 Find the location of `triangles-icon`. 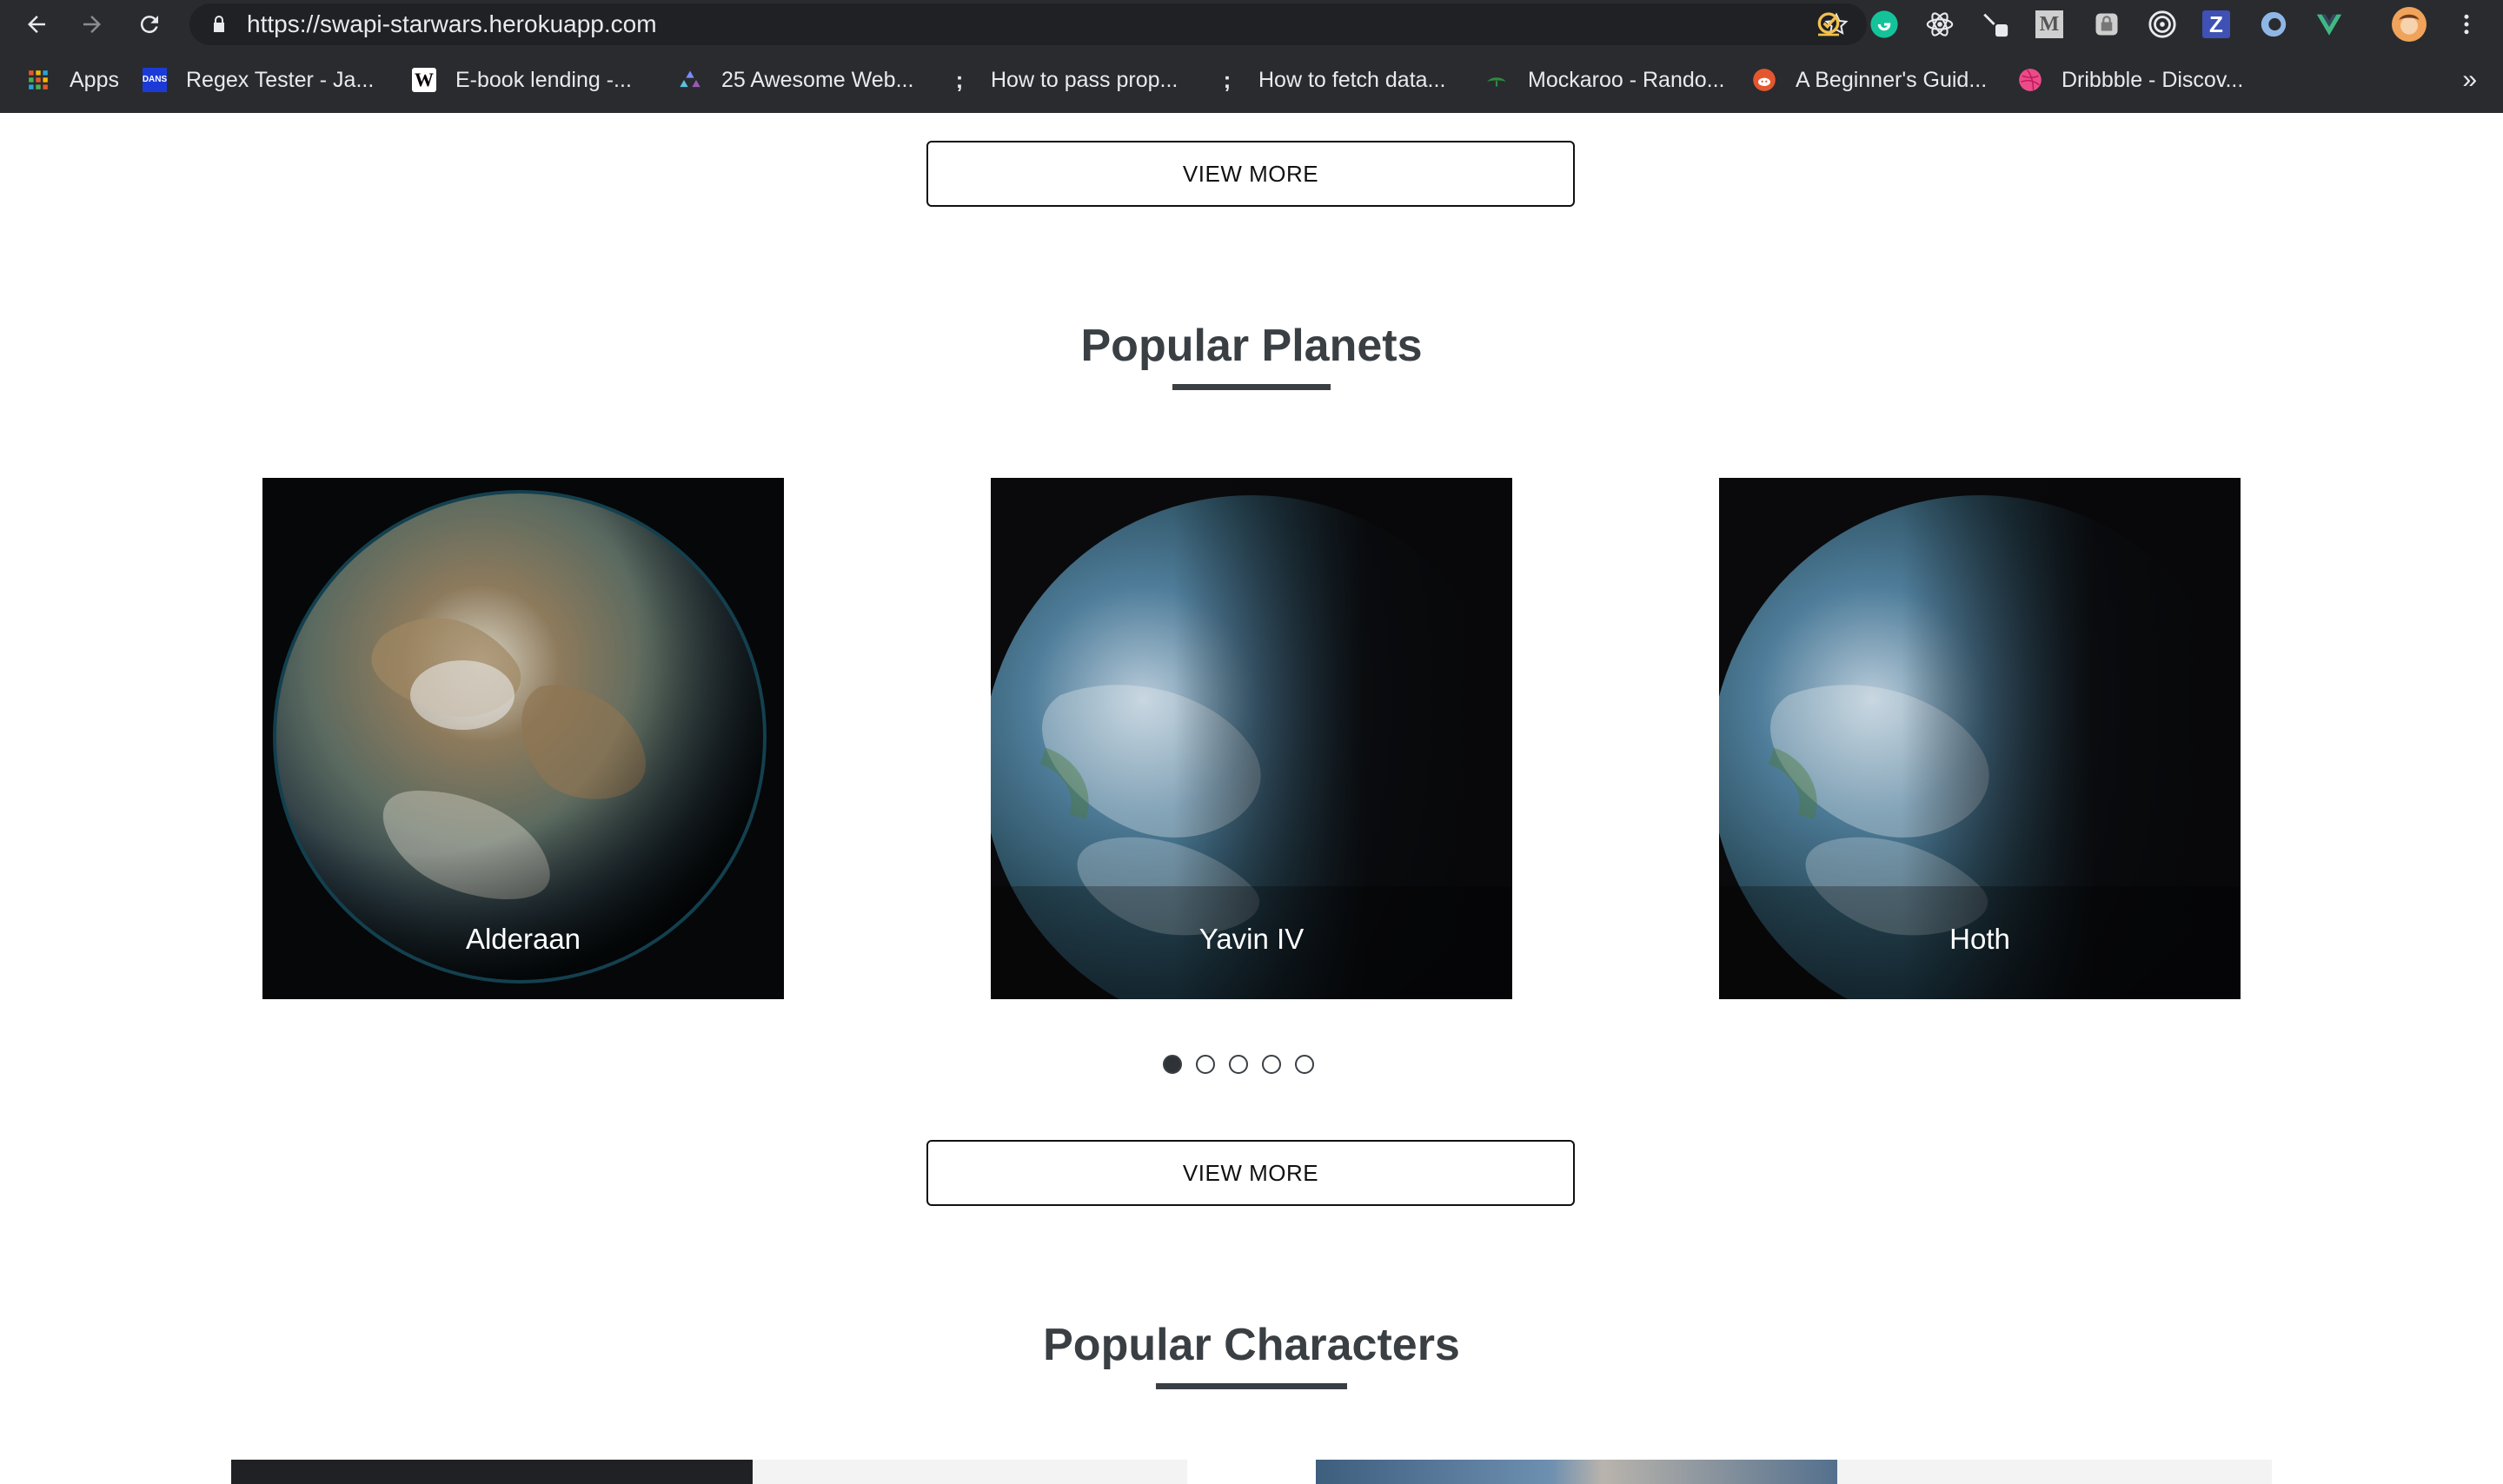

triangles-icon is located at coordinates (690, 80).